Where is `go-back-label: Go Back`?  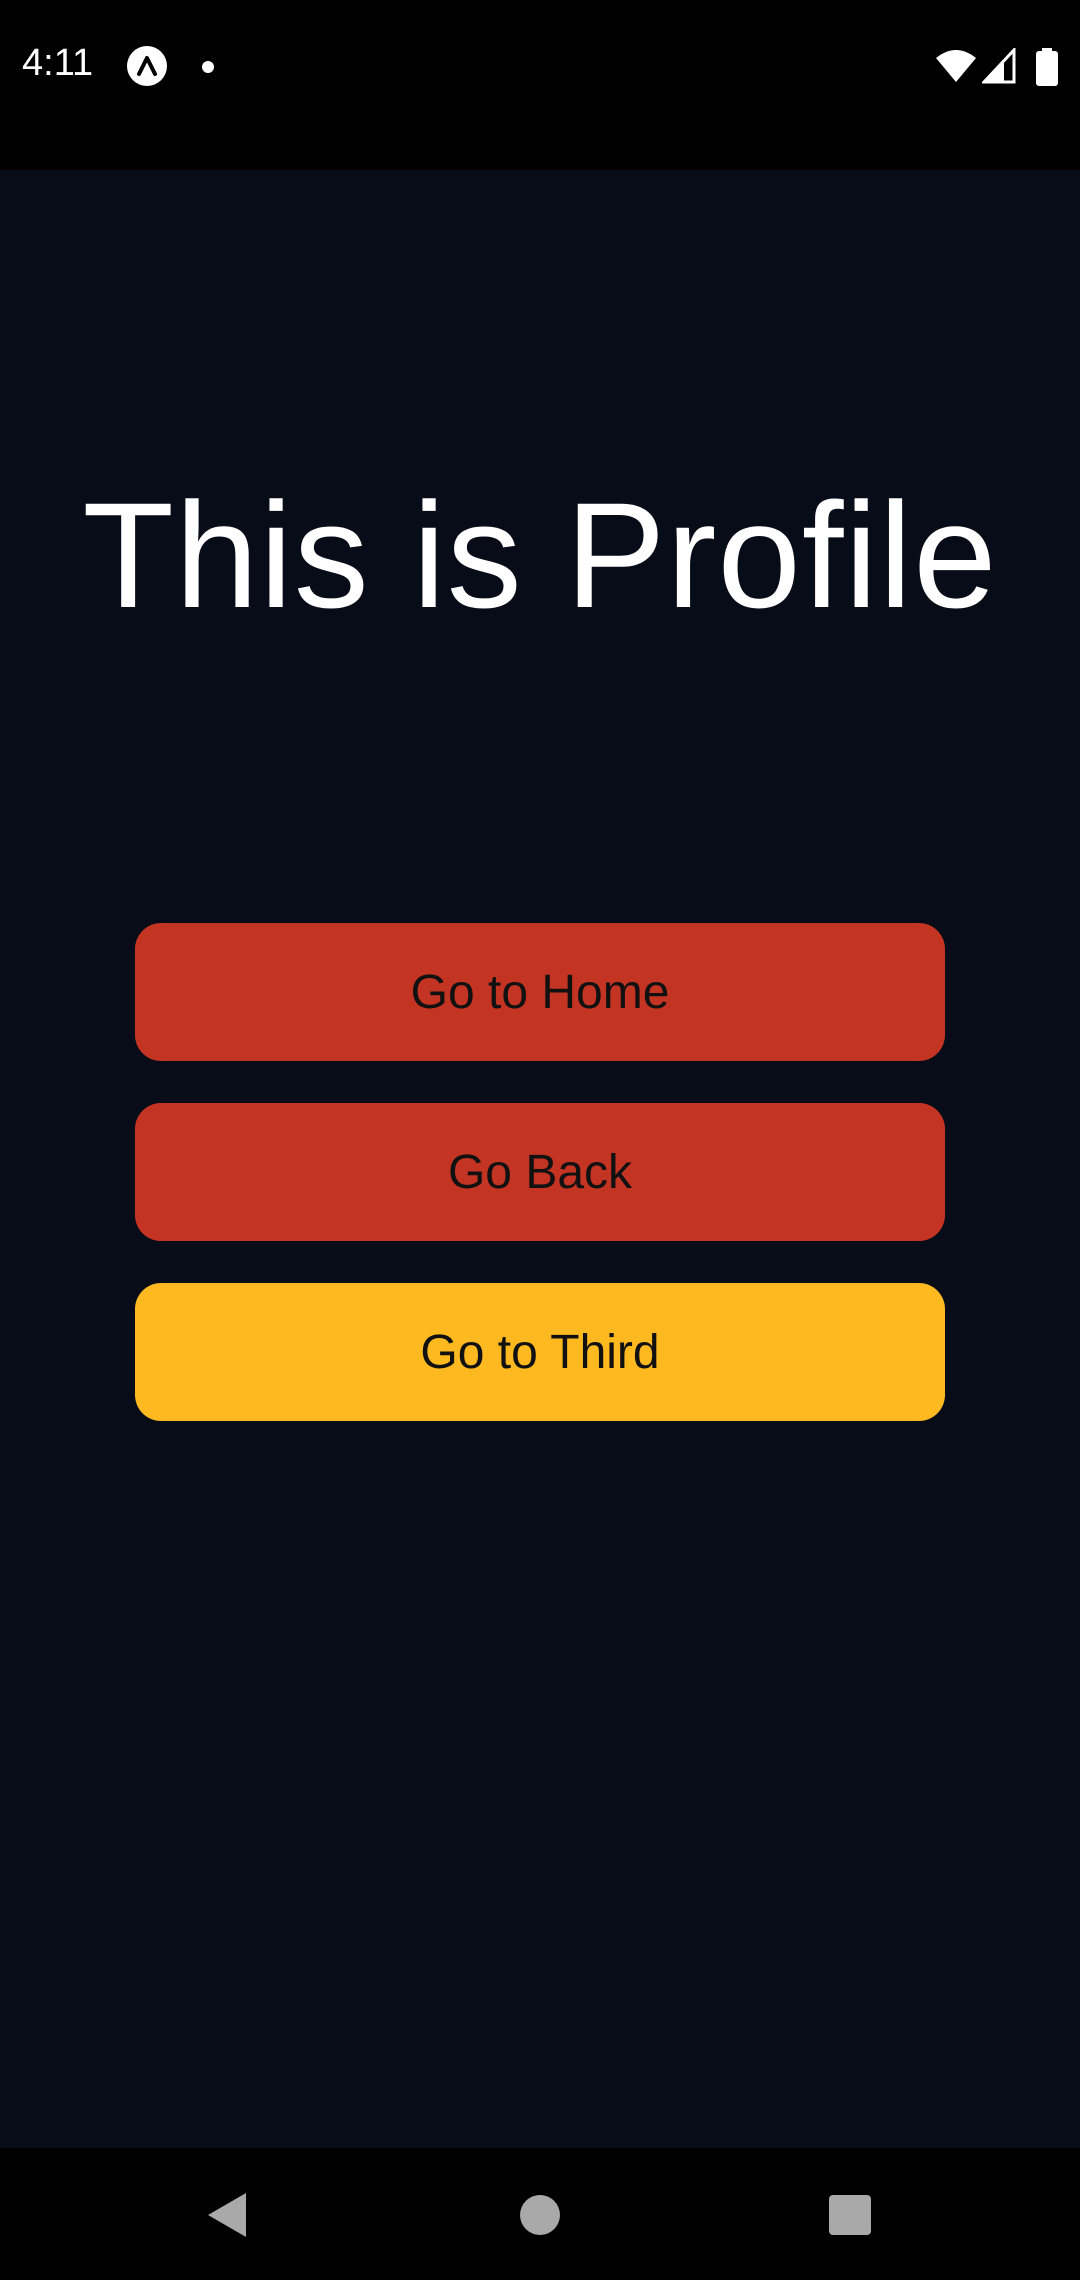 go-back-label: Go Back is located at coordinates (540, 1172).